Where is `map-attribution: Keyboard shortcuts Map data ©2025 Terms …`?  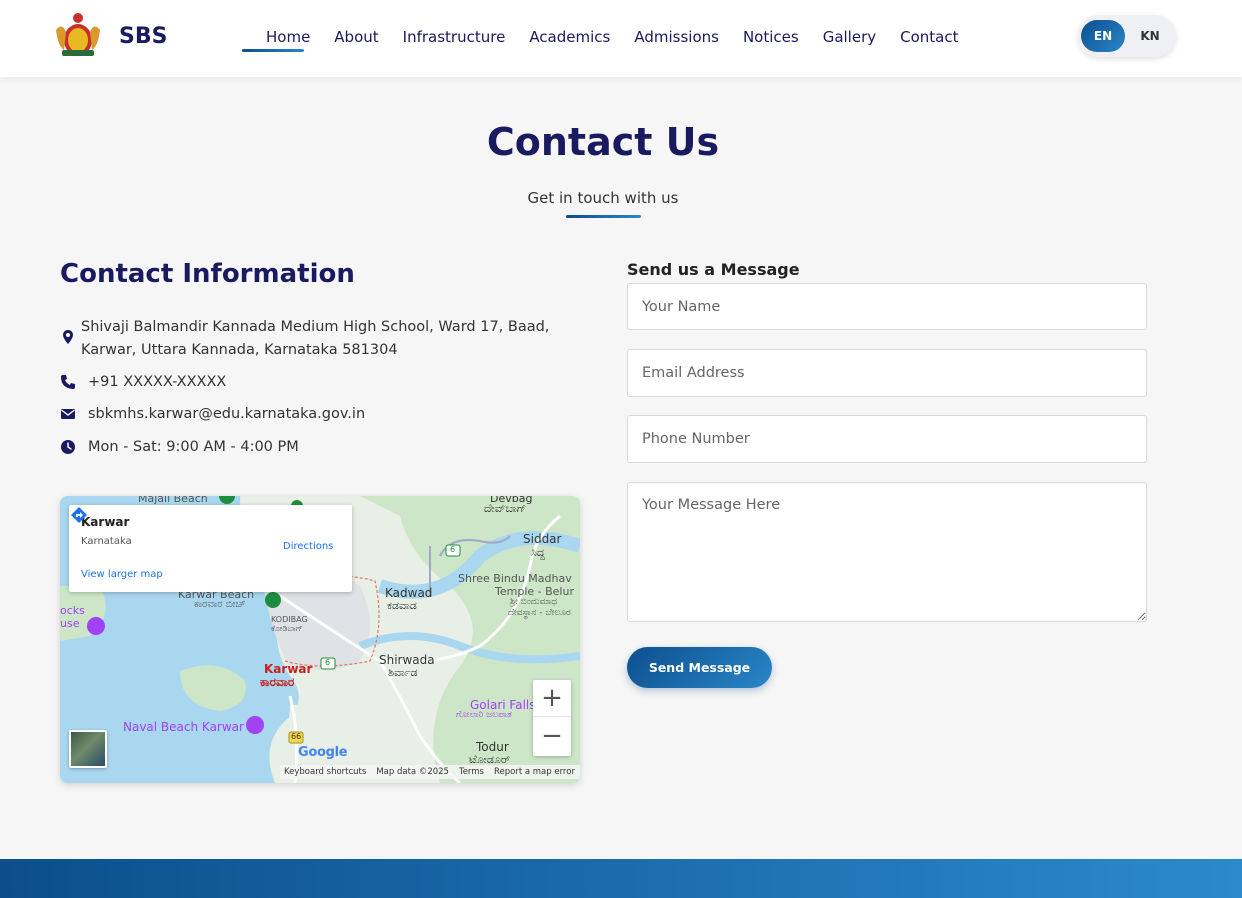
map-attribution: Keyboard shortcuts Map data ©2025 Terms … is located at coordinates (430, 772).